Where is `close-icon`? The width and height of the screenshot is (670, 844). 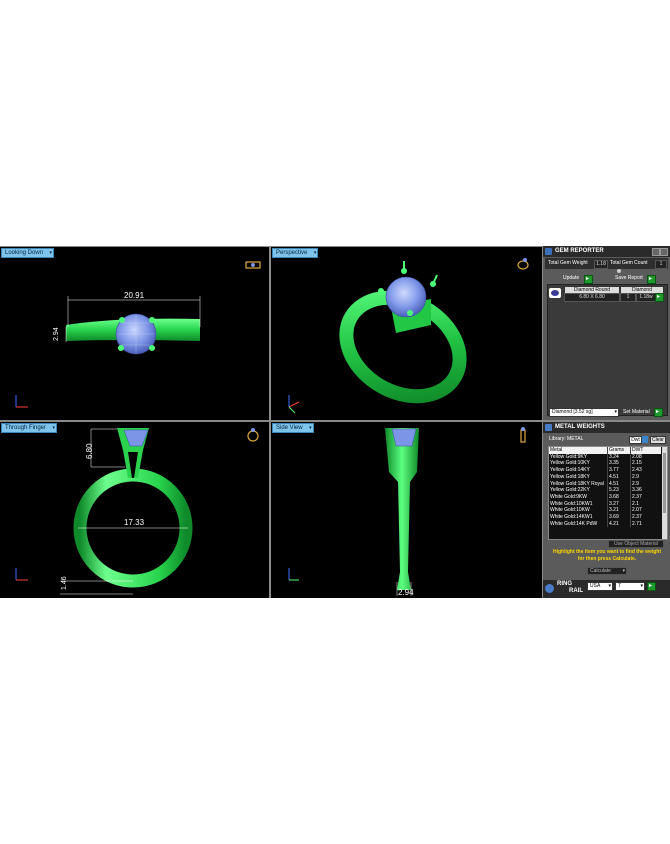 close-icon is located at coordinates (664, 252).